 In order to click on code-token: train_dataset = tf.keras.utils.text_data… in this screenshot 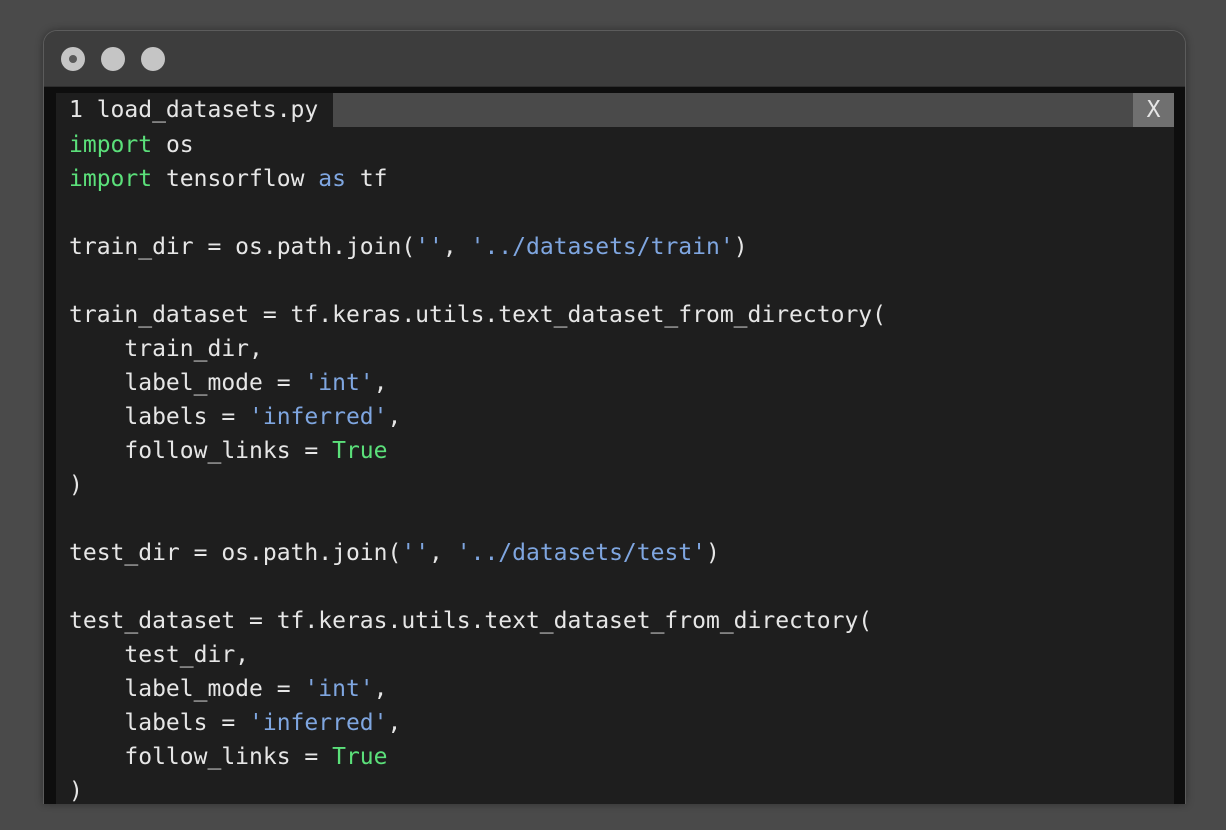, I will do `click(477, 315)`.